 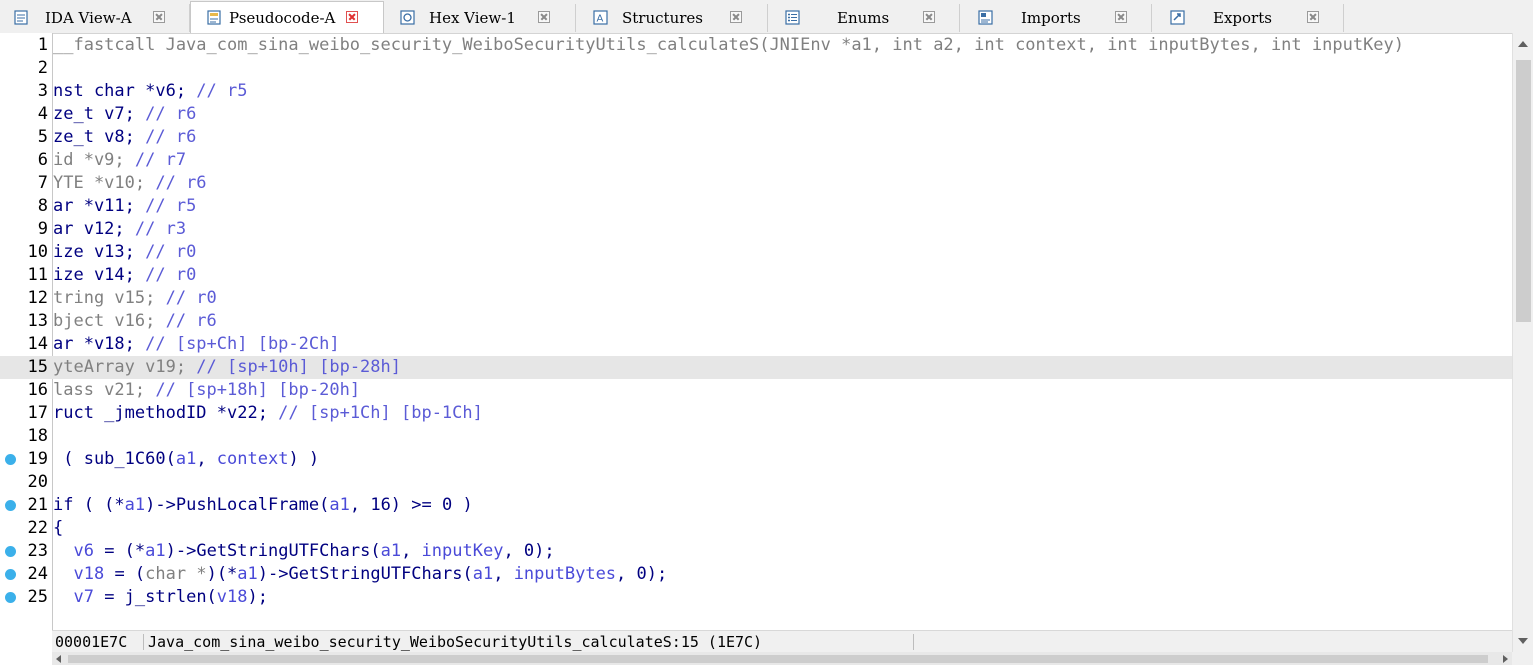 I want to click on code-token: // r5, so click(x=222, y=91).